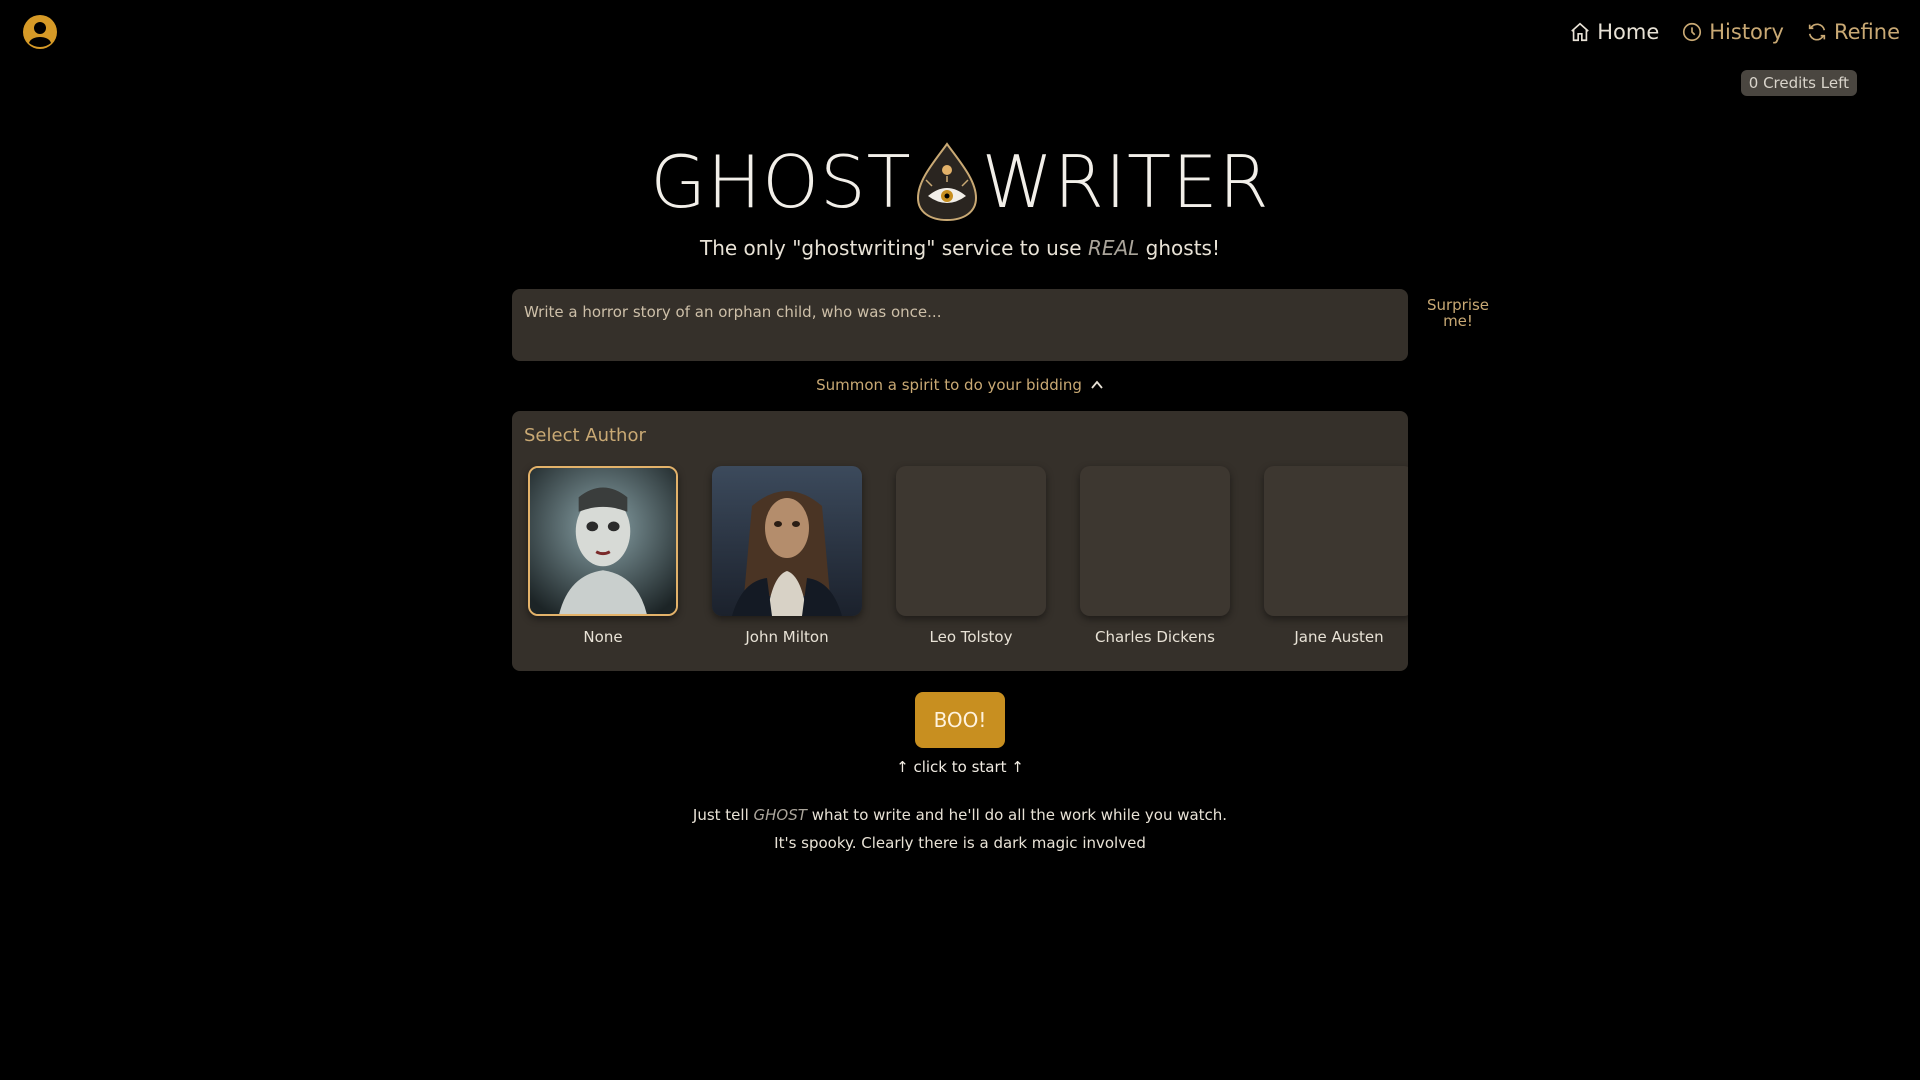 The width and height of the screenshot is (1920, 1080). Describe the element at coordinates (1746, 32) in the screenshot. I see `nav-history-label: History` at that location.